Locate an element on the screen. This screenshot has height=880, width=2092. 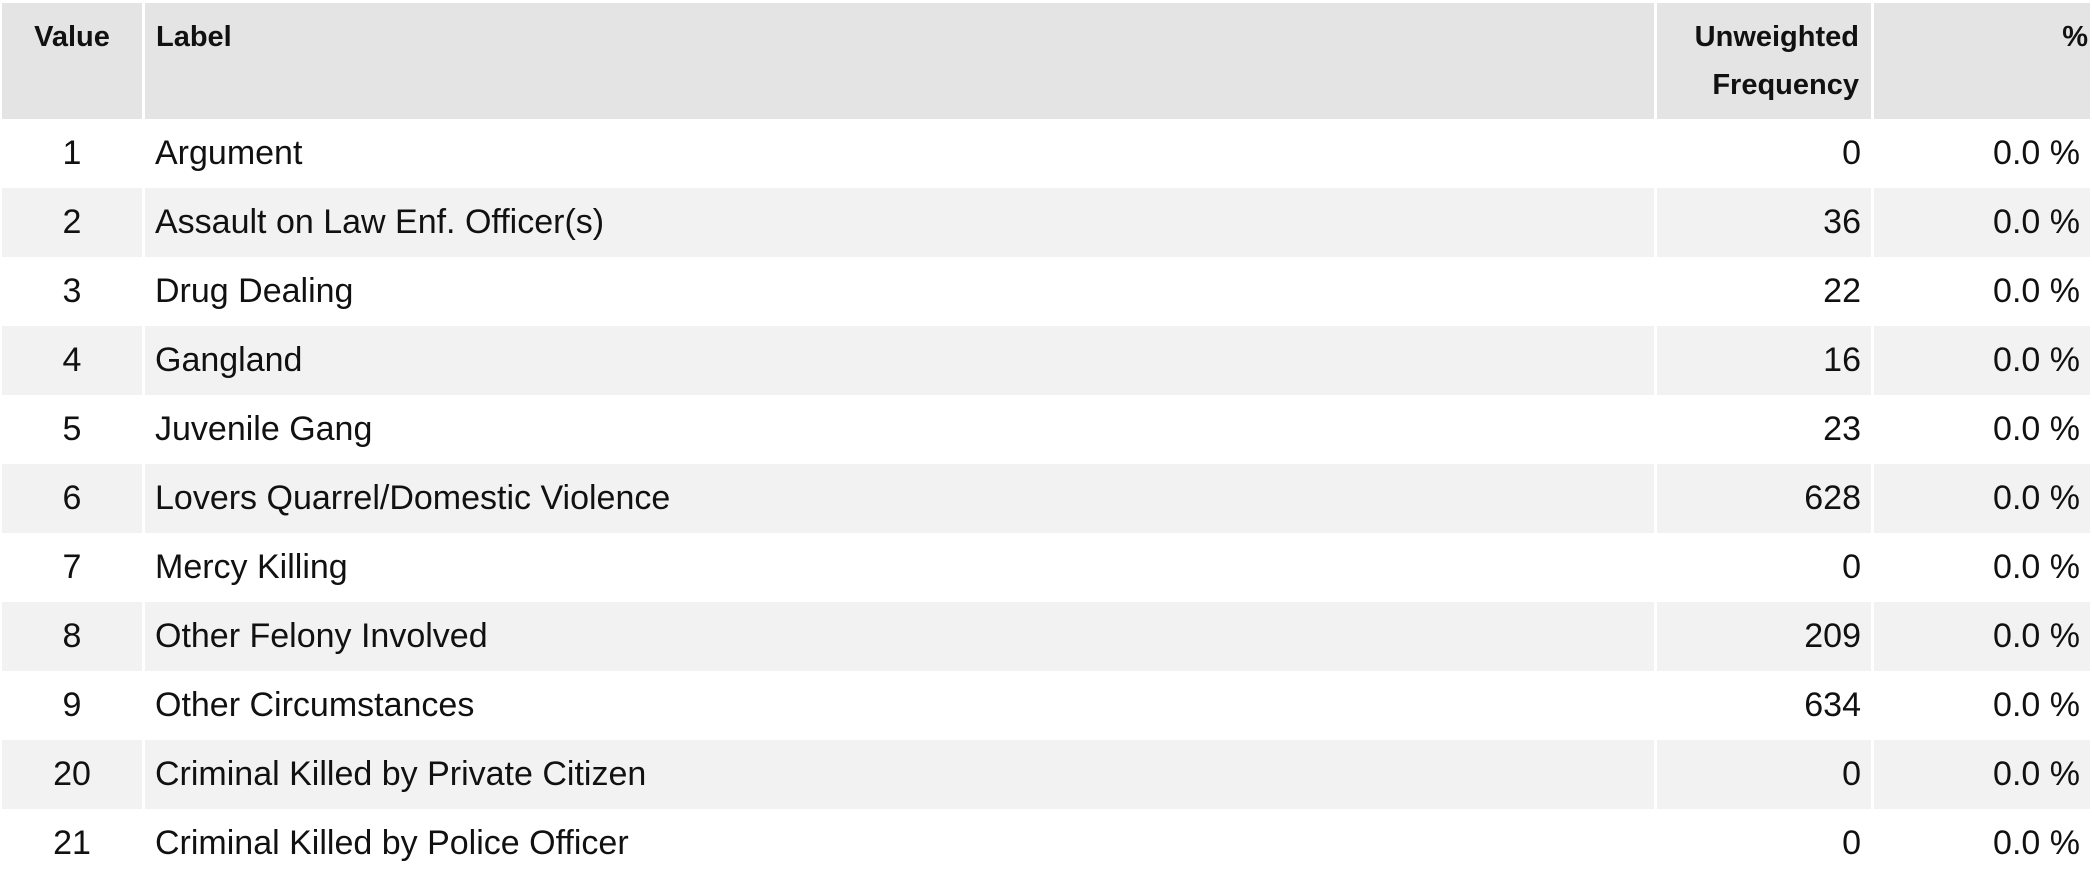
cell-value: 8 is located at coordinates (73, 636).